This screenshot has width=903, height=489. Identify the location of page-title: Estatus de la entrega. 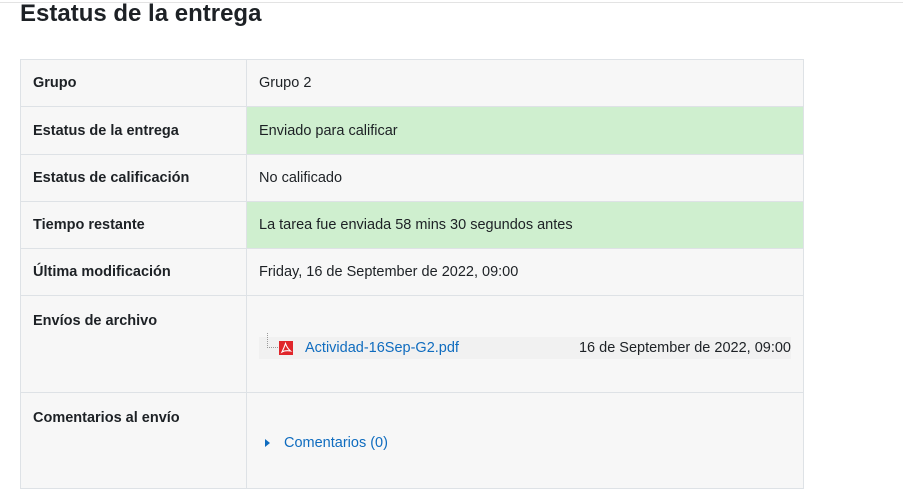
(141, 13).